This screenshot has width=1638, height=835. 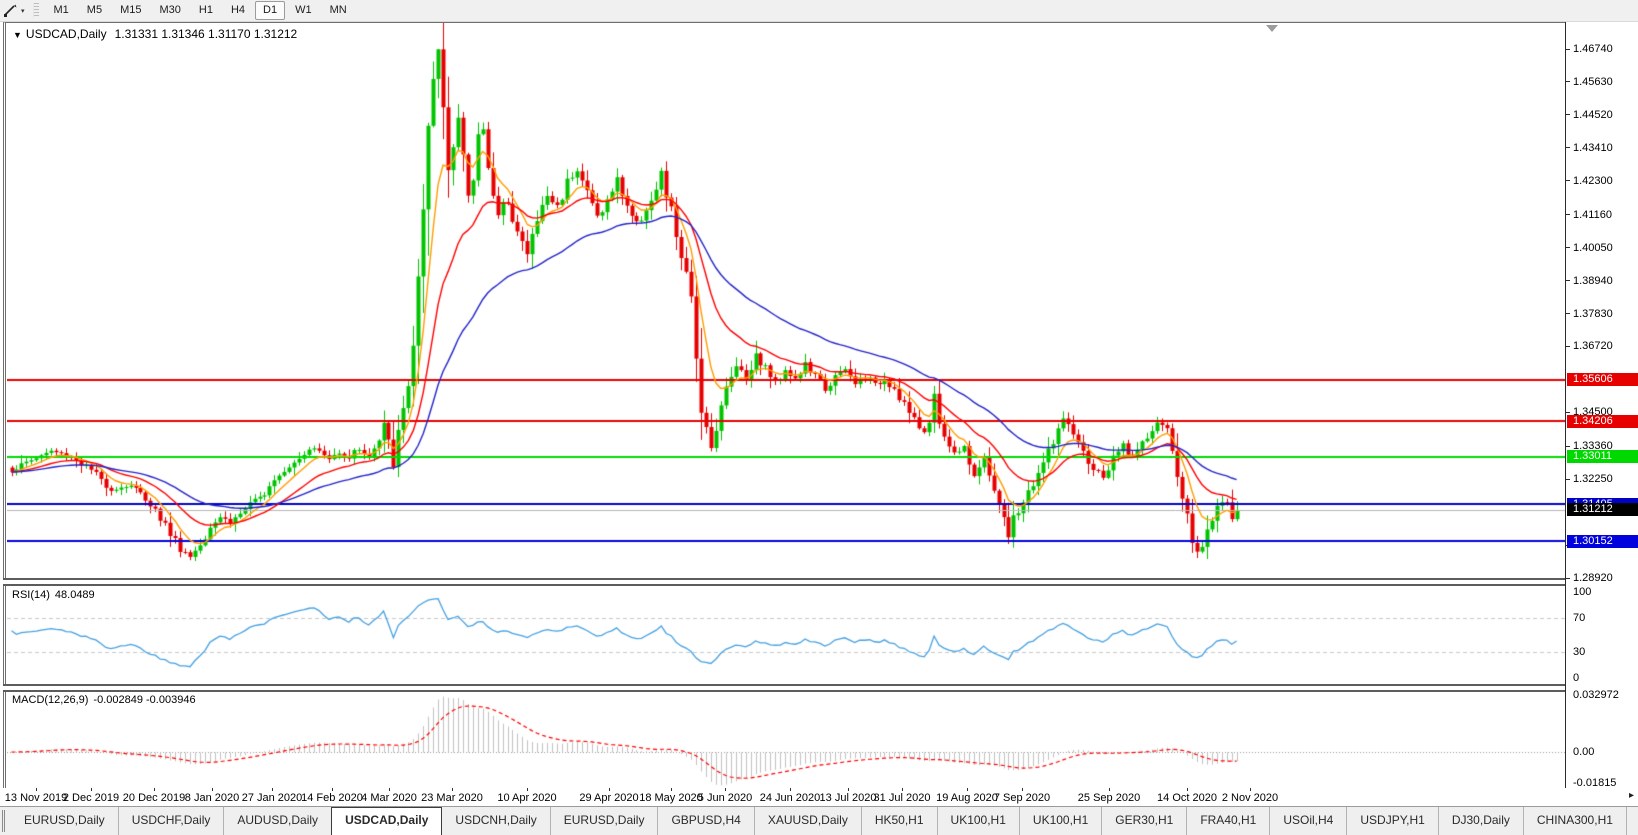 What do you see at coordinates (1480, 821) in the screenshot?
I see `tab-dj30-daily: DJ30,Daily` at bounding box center [1480, 821].